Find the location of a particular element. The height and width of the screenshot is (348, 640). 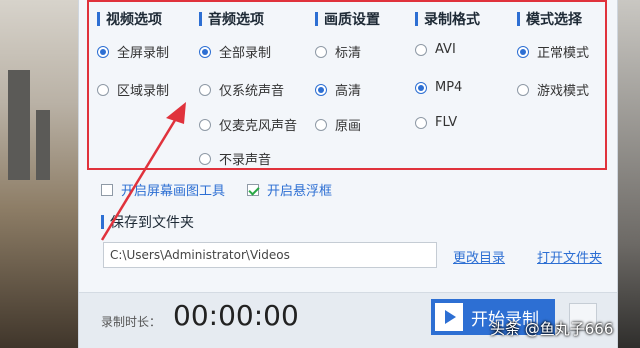

radio-record-all: 全部录制 is located at coordinates (235, 51).